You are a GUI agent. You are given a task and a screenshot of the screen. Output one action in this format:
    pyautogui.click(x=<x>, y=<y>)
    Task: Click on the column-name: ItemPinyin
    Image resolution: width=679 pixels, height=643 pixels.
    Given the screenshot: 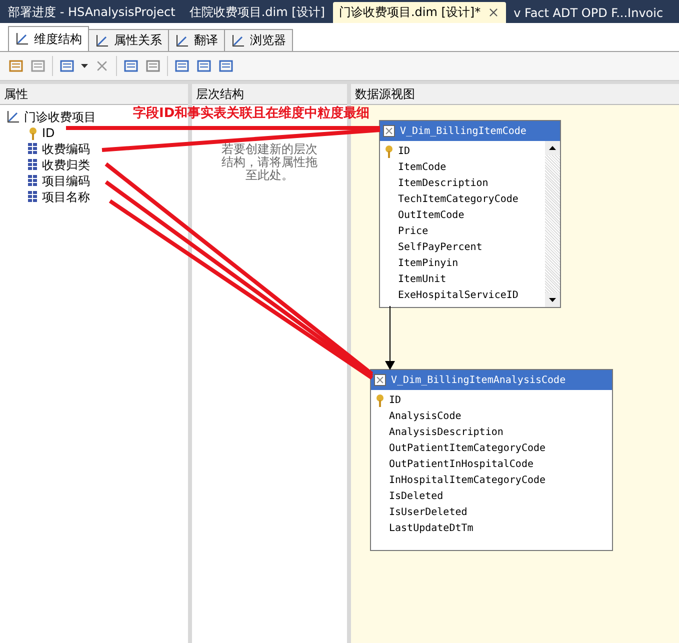 What is the action you would take?
    pyautogui.click(x=428, y=263)
    